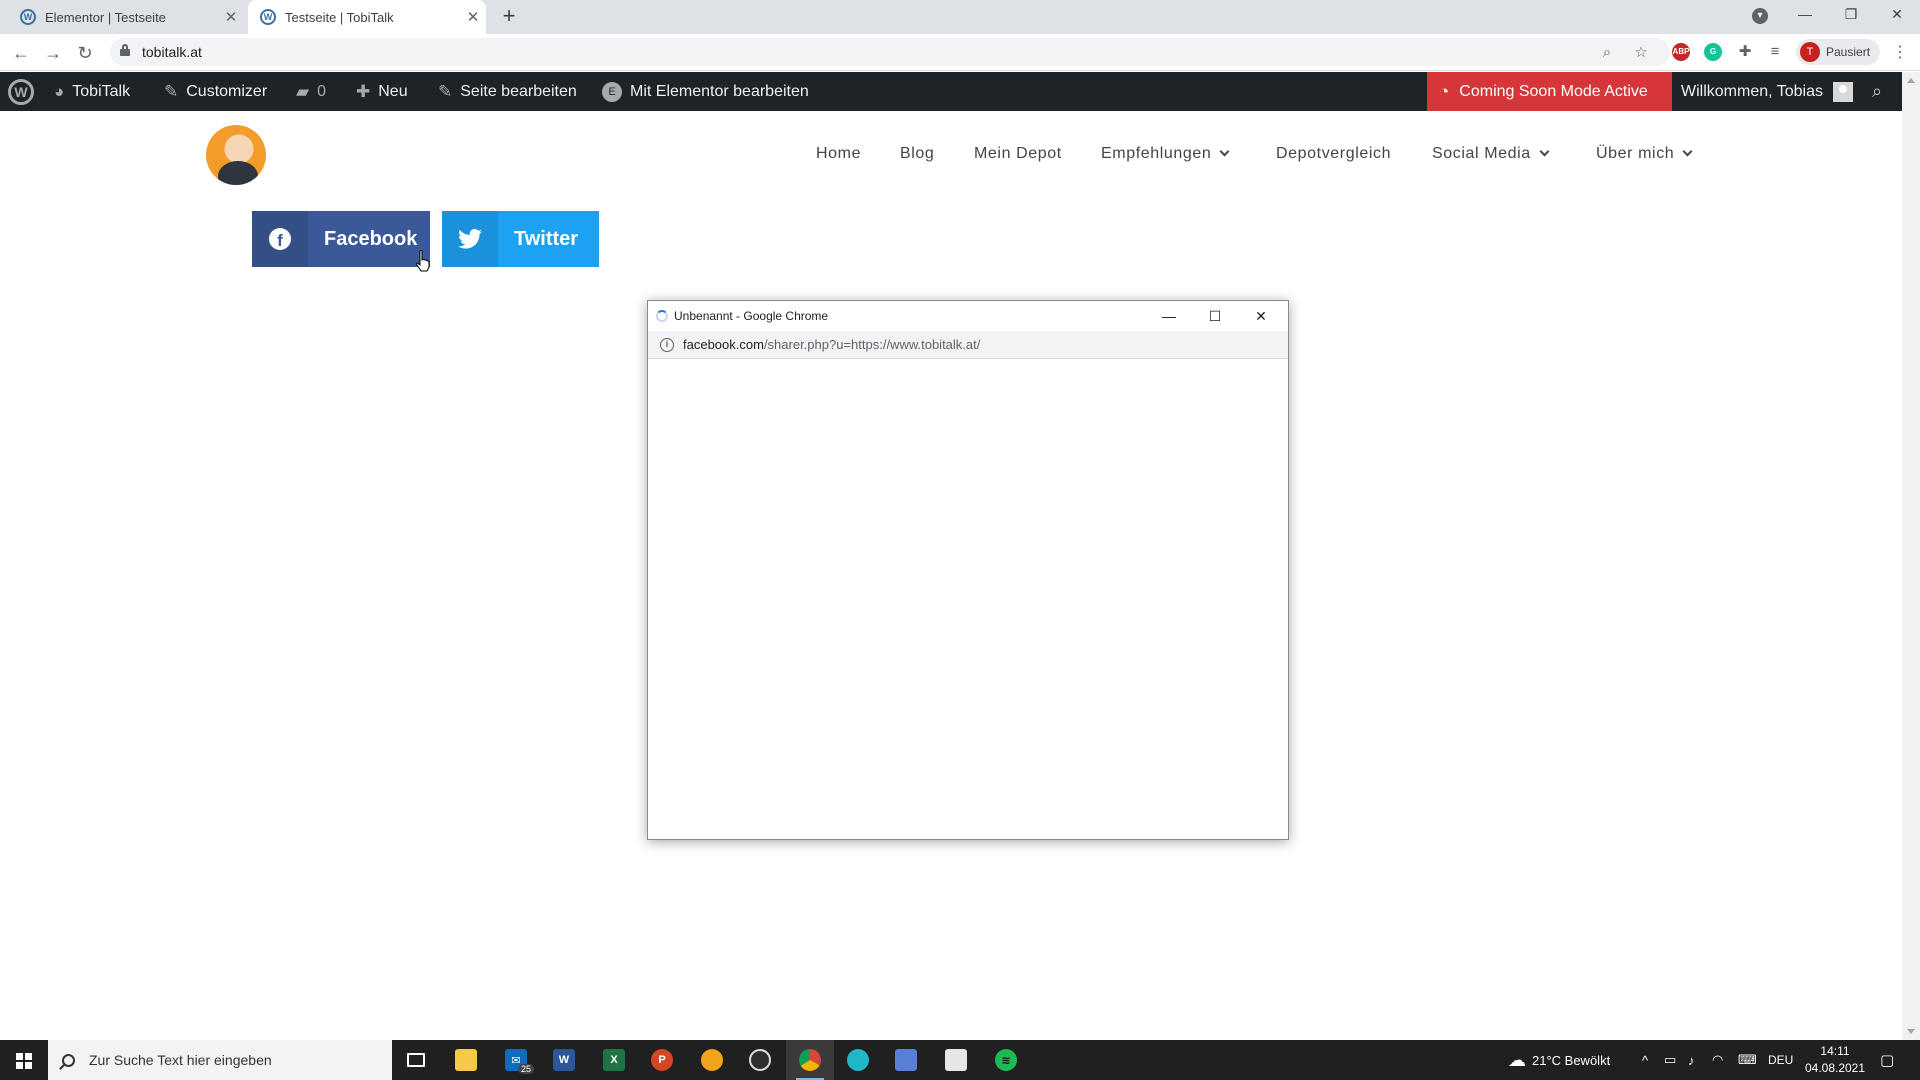 This screenshot has width=1920, height=1080. Describe the element at coordinates (760, 1060) in the screenshot. I see `obs-icon` at that location.